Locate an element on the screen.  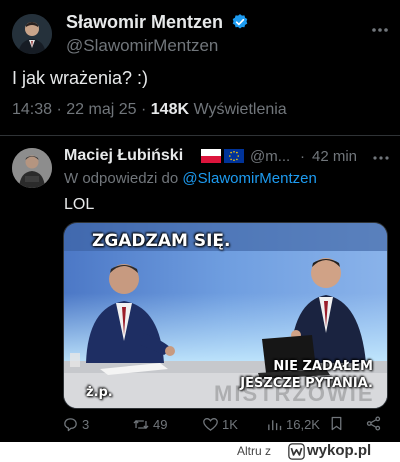
repost-button: 49 is located at coordinates (149, 424).